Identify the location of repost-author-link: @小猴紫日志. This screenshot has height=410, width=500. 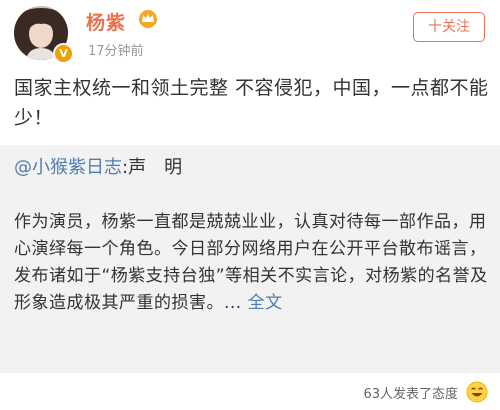
(68, 167).